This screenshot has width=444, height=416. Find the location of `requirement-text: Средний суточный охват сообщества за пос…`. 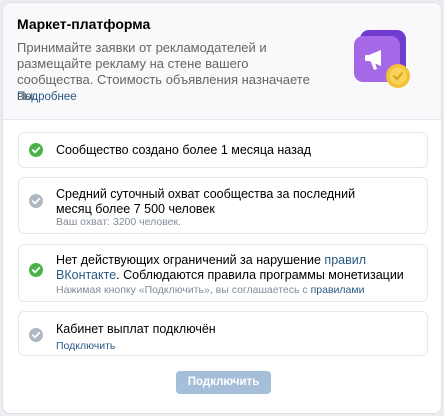

requirement-text: Средний суточный охват сообщества за пос… is located at coordinates (206, 201).